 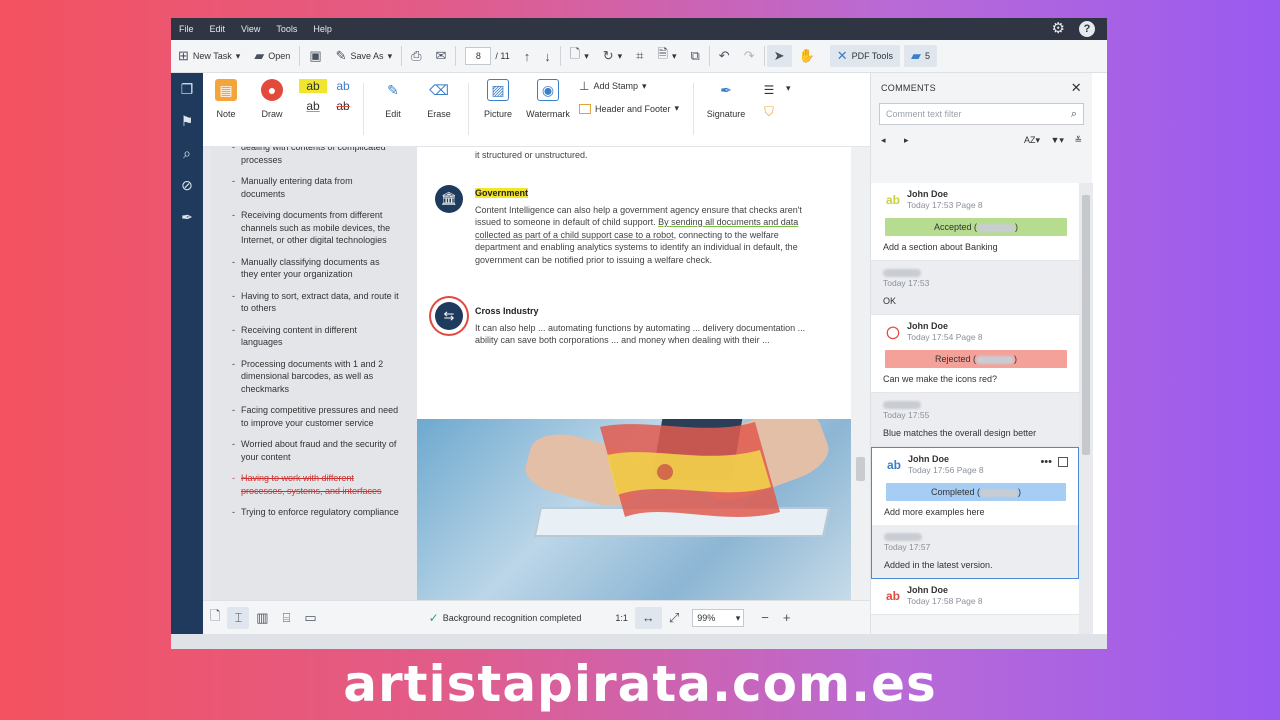 What do you see at coordinates (639, 56) in the screenshot?
I see `crop-button: ⌗` at bounding box center [639, 56].